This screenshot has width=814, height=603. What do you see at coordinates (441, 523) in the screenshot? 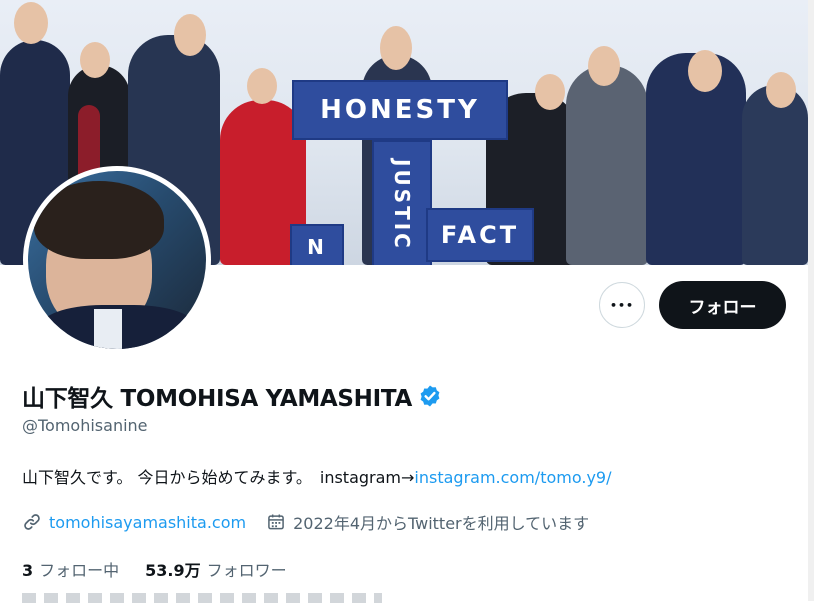
I see `joined-date: 2022年4月からTwitterを利用しています` at bounding box center [441, 523].